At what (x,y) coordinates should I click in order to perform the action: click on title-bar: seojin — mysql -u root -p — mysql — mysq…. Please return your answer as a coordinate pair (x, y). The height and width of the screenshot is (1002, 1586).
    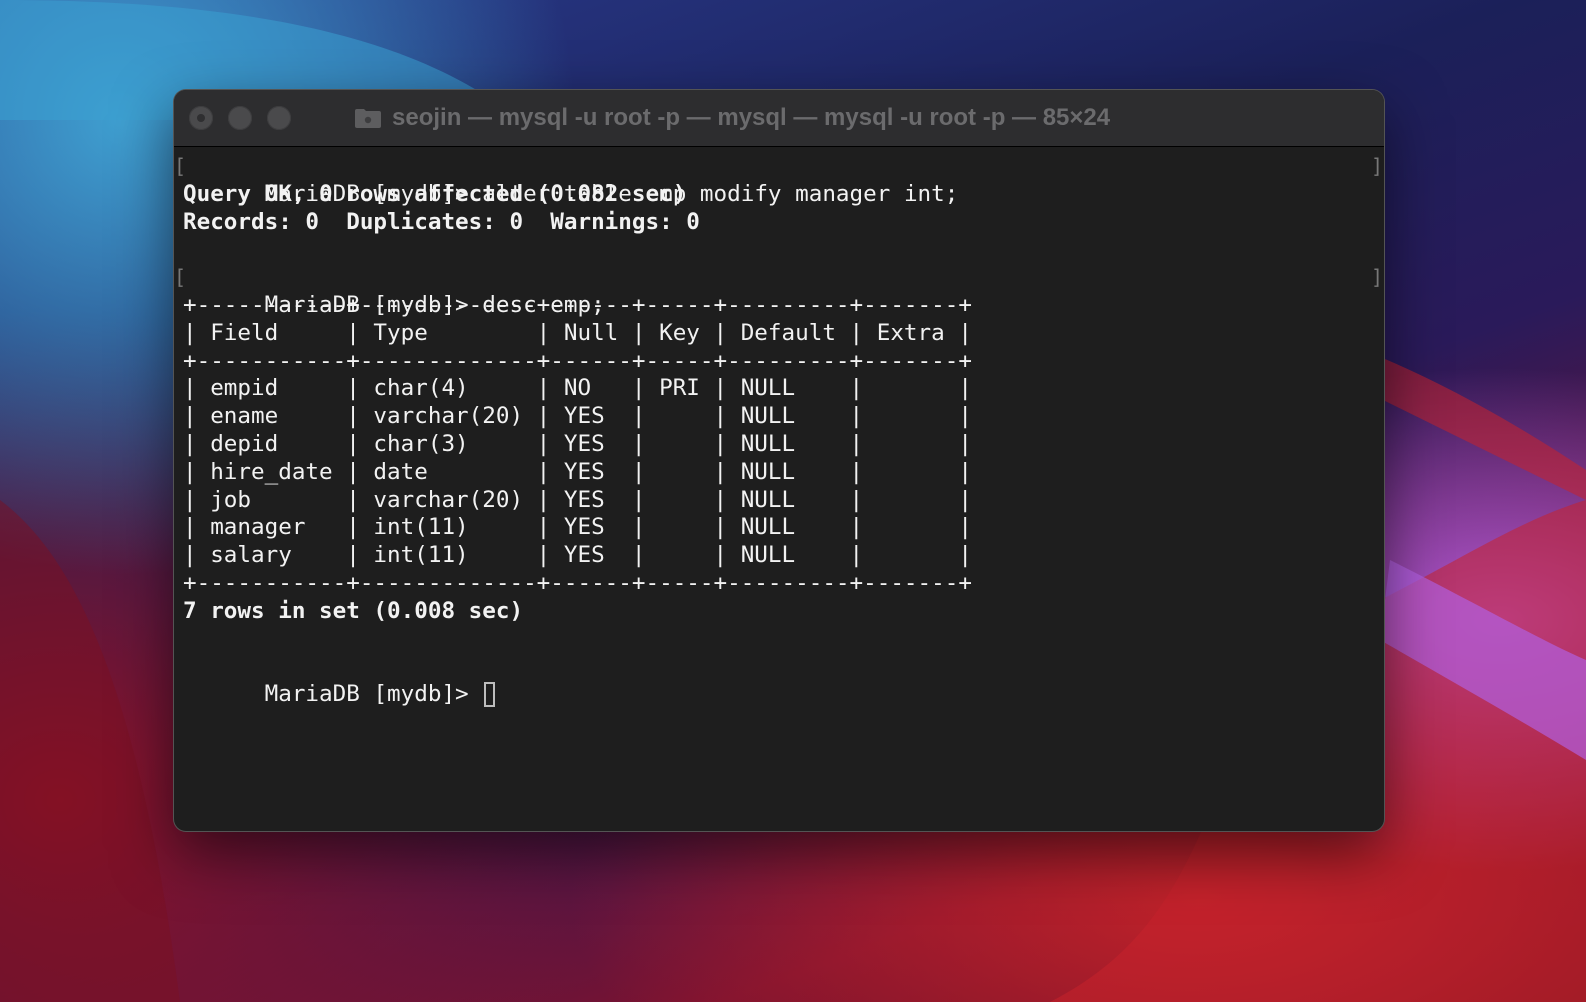
    Looking at the image, I should click on (779, 118).